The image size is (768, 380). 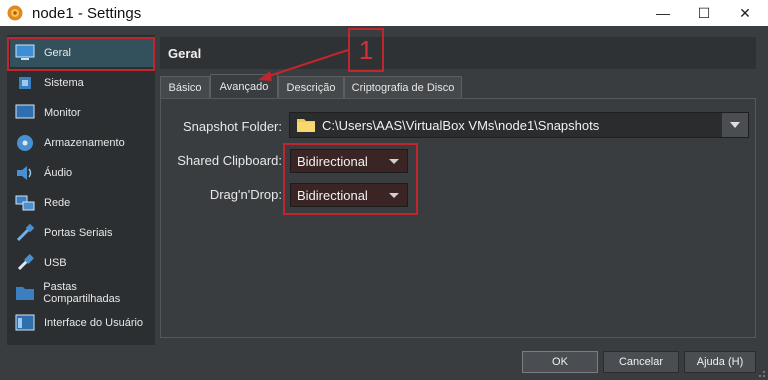 I want to click on network-icon, so click(x=25, y=203).